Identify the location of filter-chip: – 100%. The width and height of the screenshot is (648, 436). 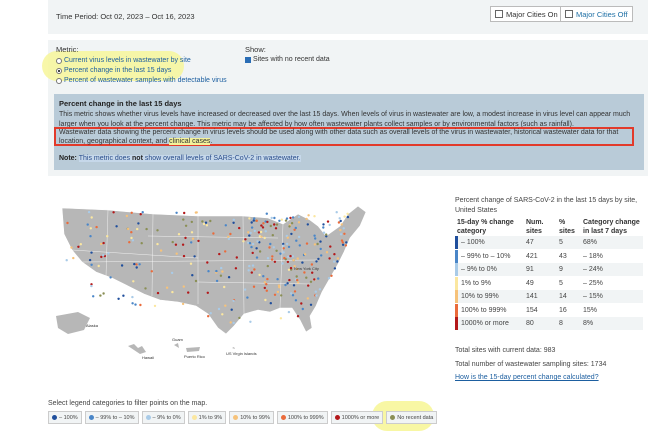
(65, 417).